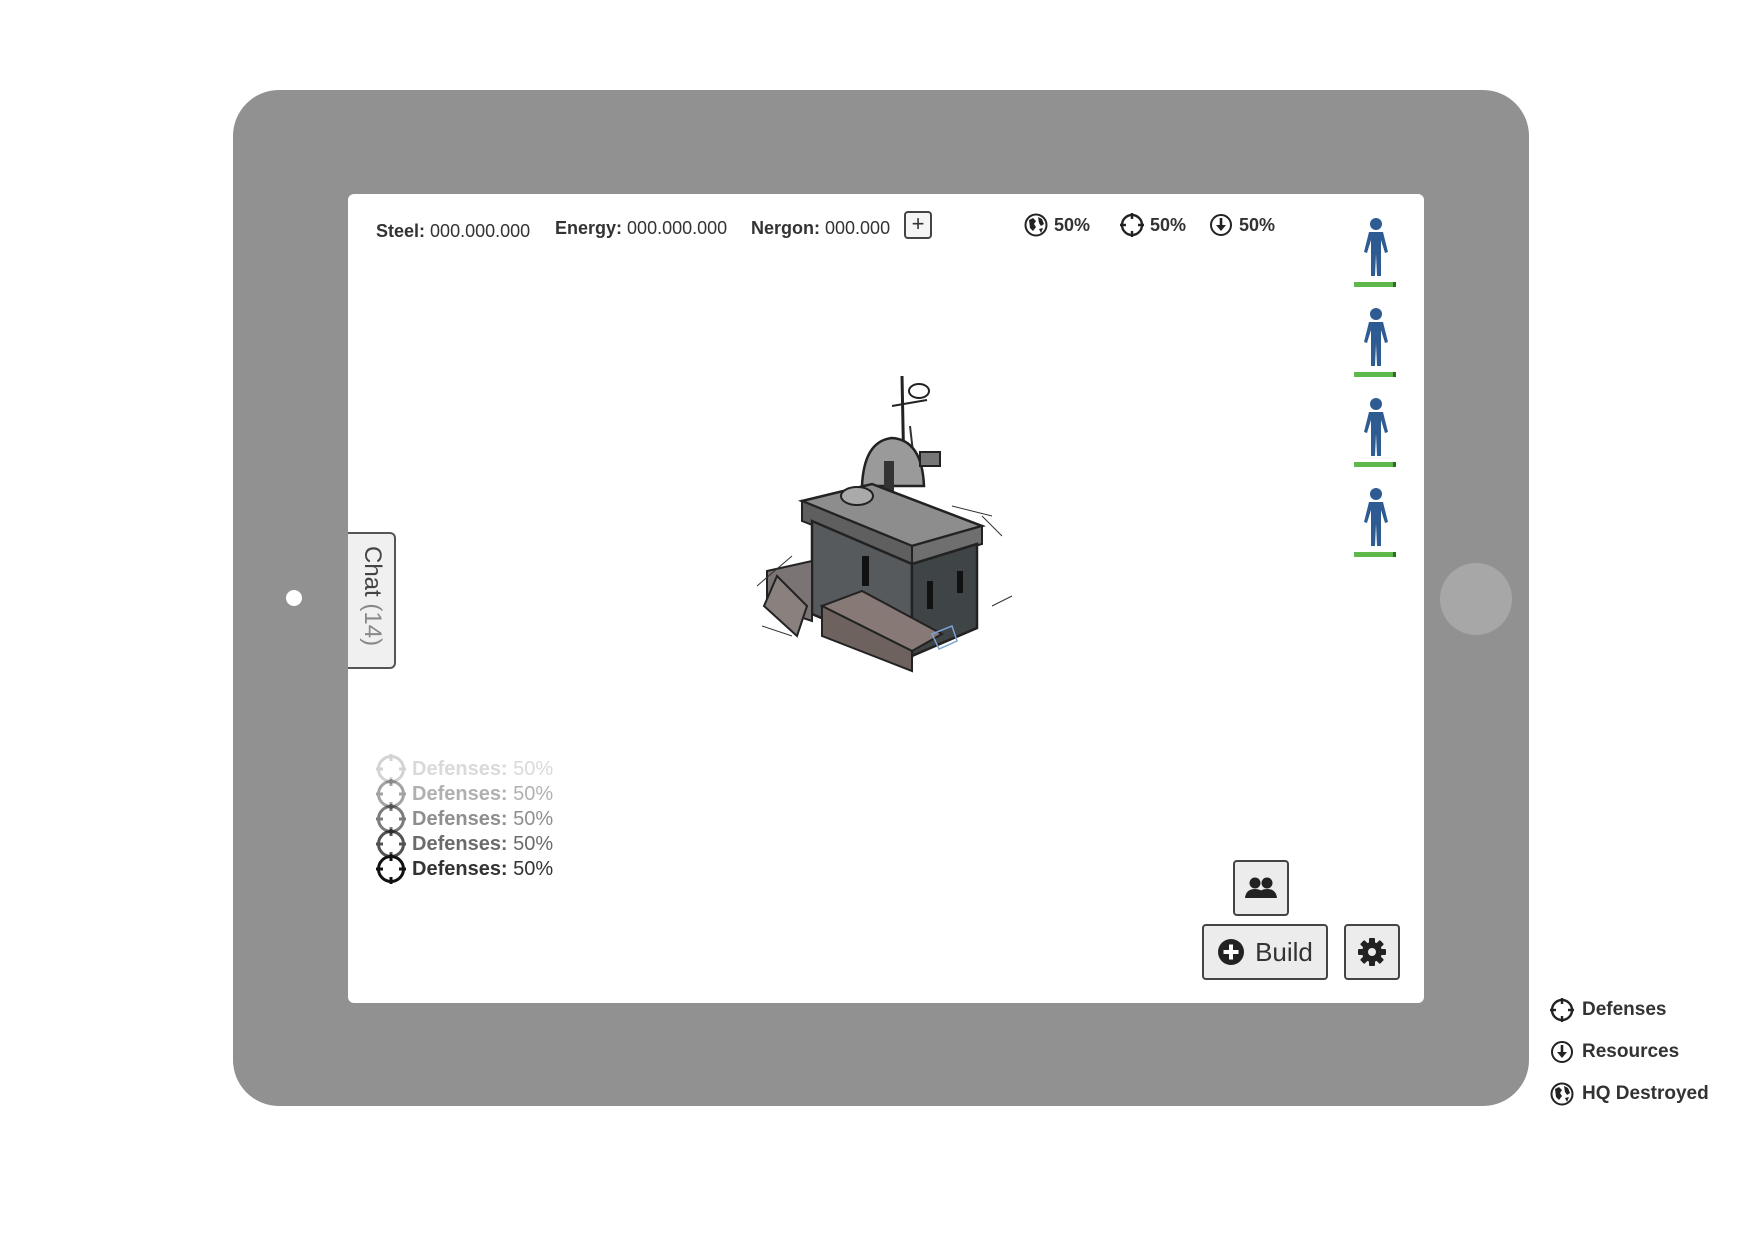  I want to click on energy-resource: Energy: 000.000.000, so click(641, 228).